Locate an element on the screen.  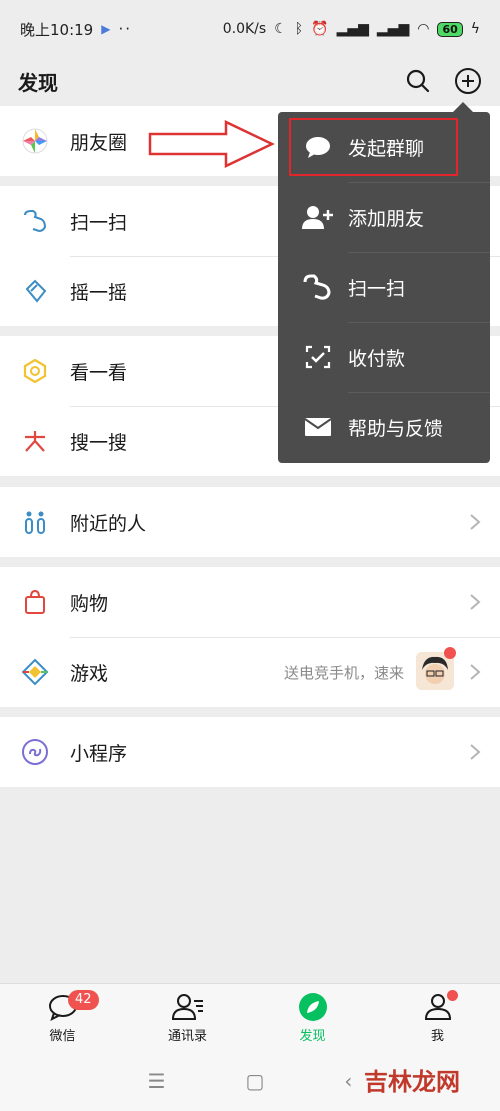
moon-icon: ☾ is located at coordinates (280, 29).